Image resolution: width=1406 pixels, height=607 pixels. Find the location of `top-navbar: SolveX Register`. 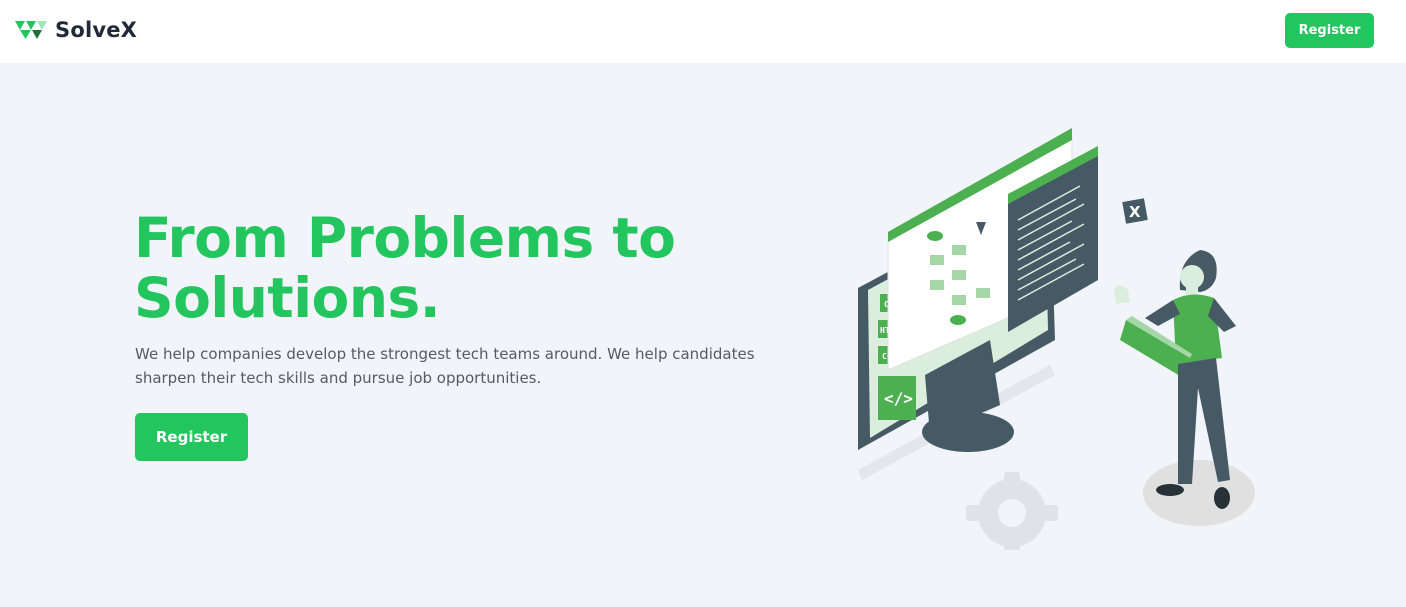

top-navbar: SolveX Register is located at coordinates (703, 31).